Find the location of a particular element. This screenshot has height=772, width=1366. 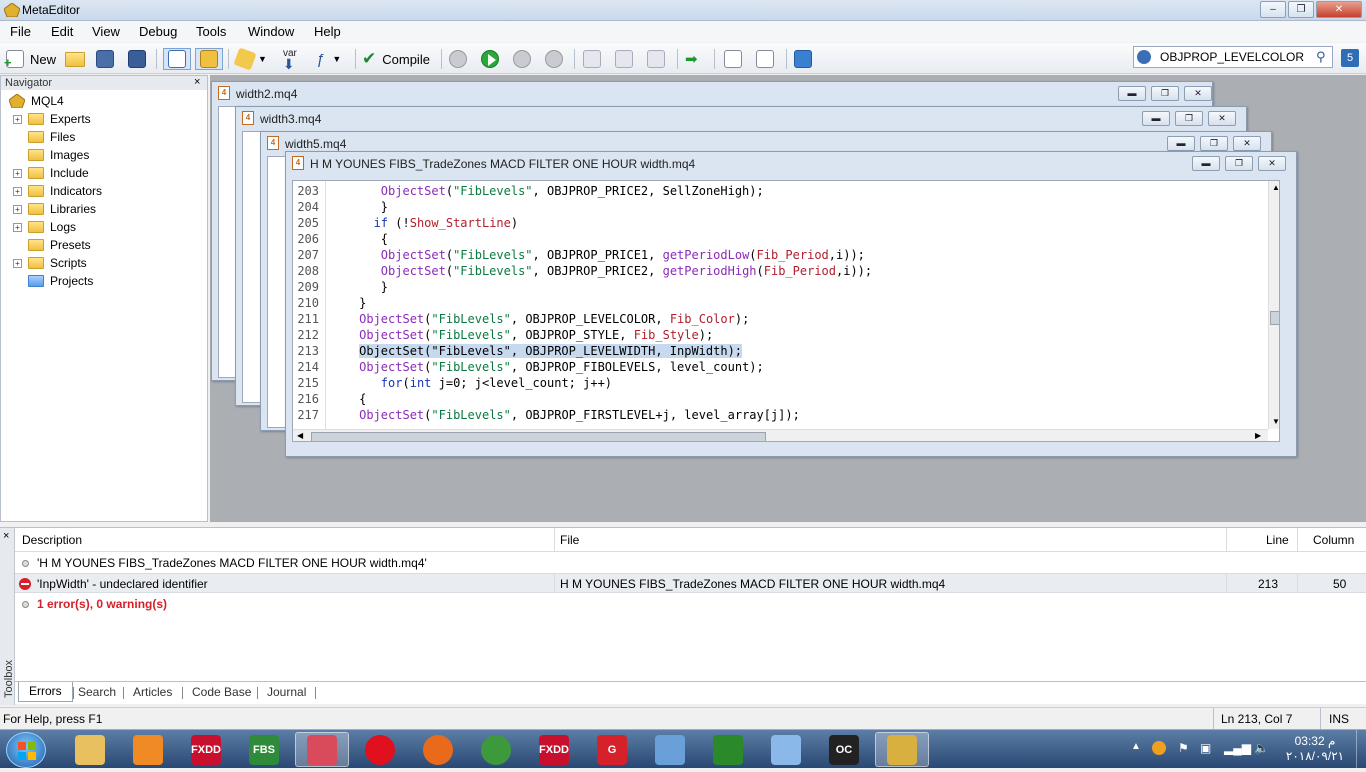

menu-debug: Debug is located at coordinates (158, 31).